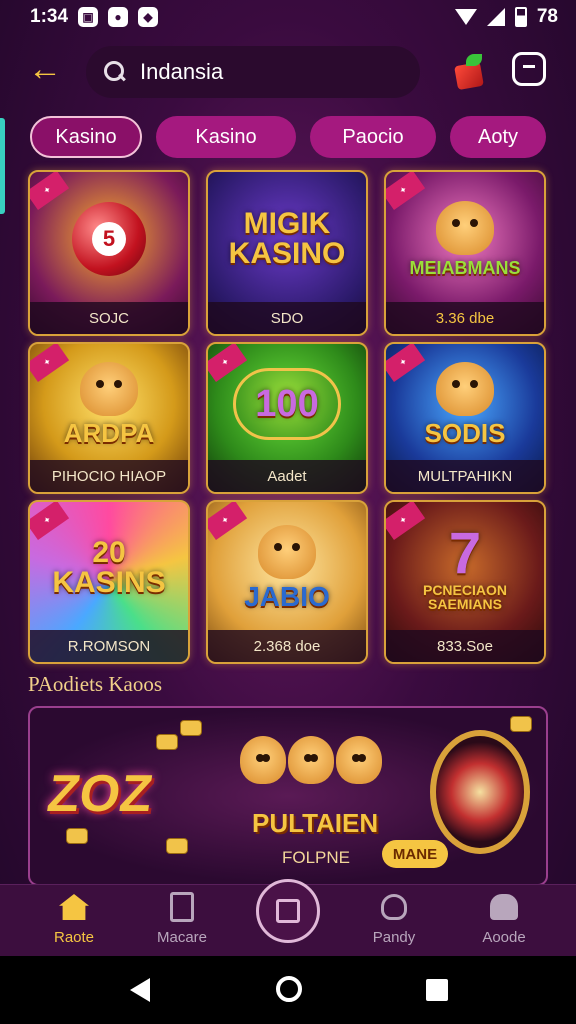  I want to click on game-art-title: ARDPA, so click(109, 433).